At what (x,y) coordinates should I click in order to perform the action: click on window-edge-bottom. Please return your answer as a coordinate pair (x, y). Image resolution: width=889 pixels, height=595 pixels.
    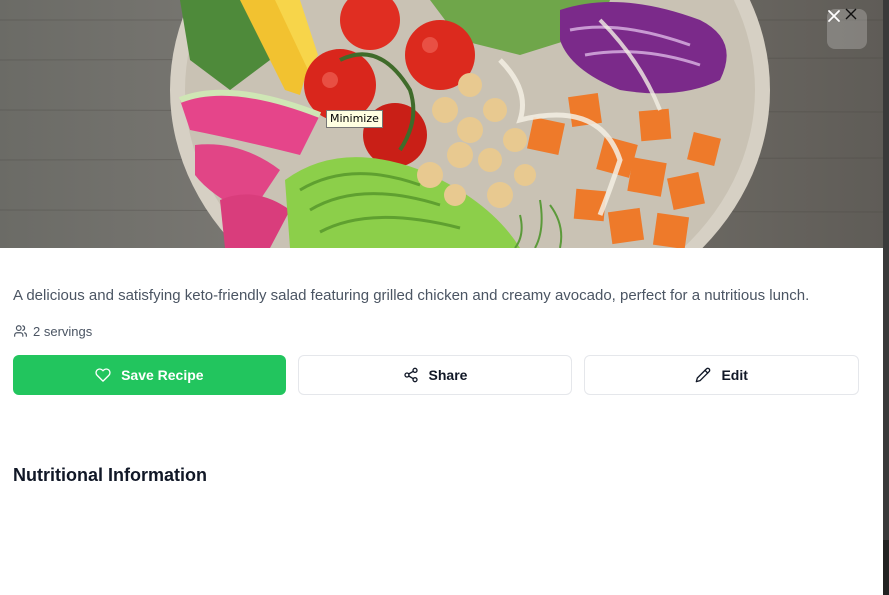
    Looking at the image, I should click on (886, 567).